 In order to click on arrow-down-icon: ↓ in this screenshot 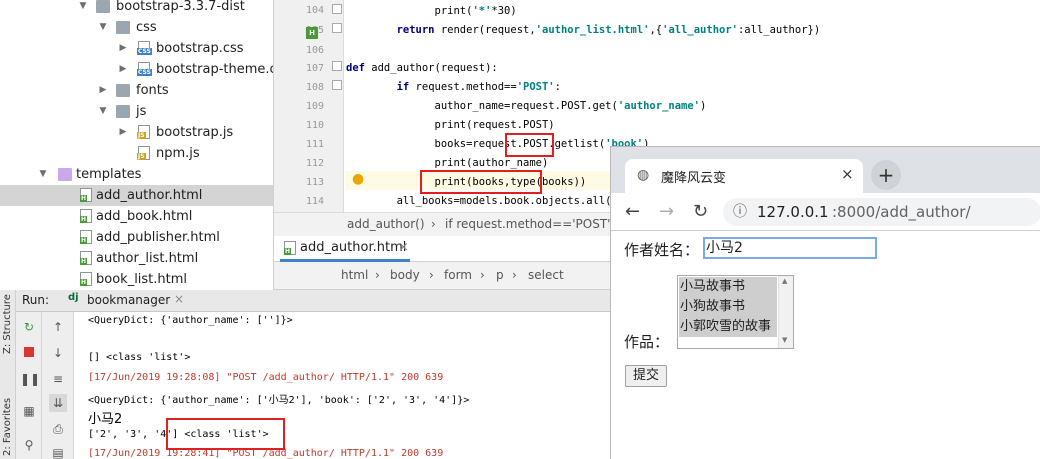, I will do `click(58, 353)`.